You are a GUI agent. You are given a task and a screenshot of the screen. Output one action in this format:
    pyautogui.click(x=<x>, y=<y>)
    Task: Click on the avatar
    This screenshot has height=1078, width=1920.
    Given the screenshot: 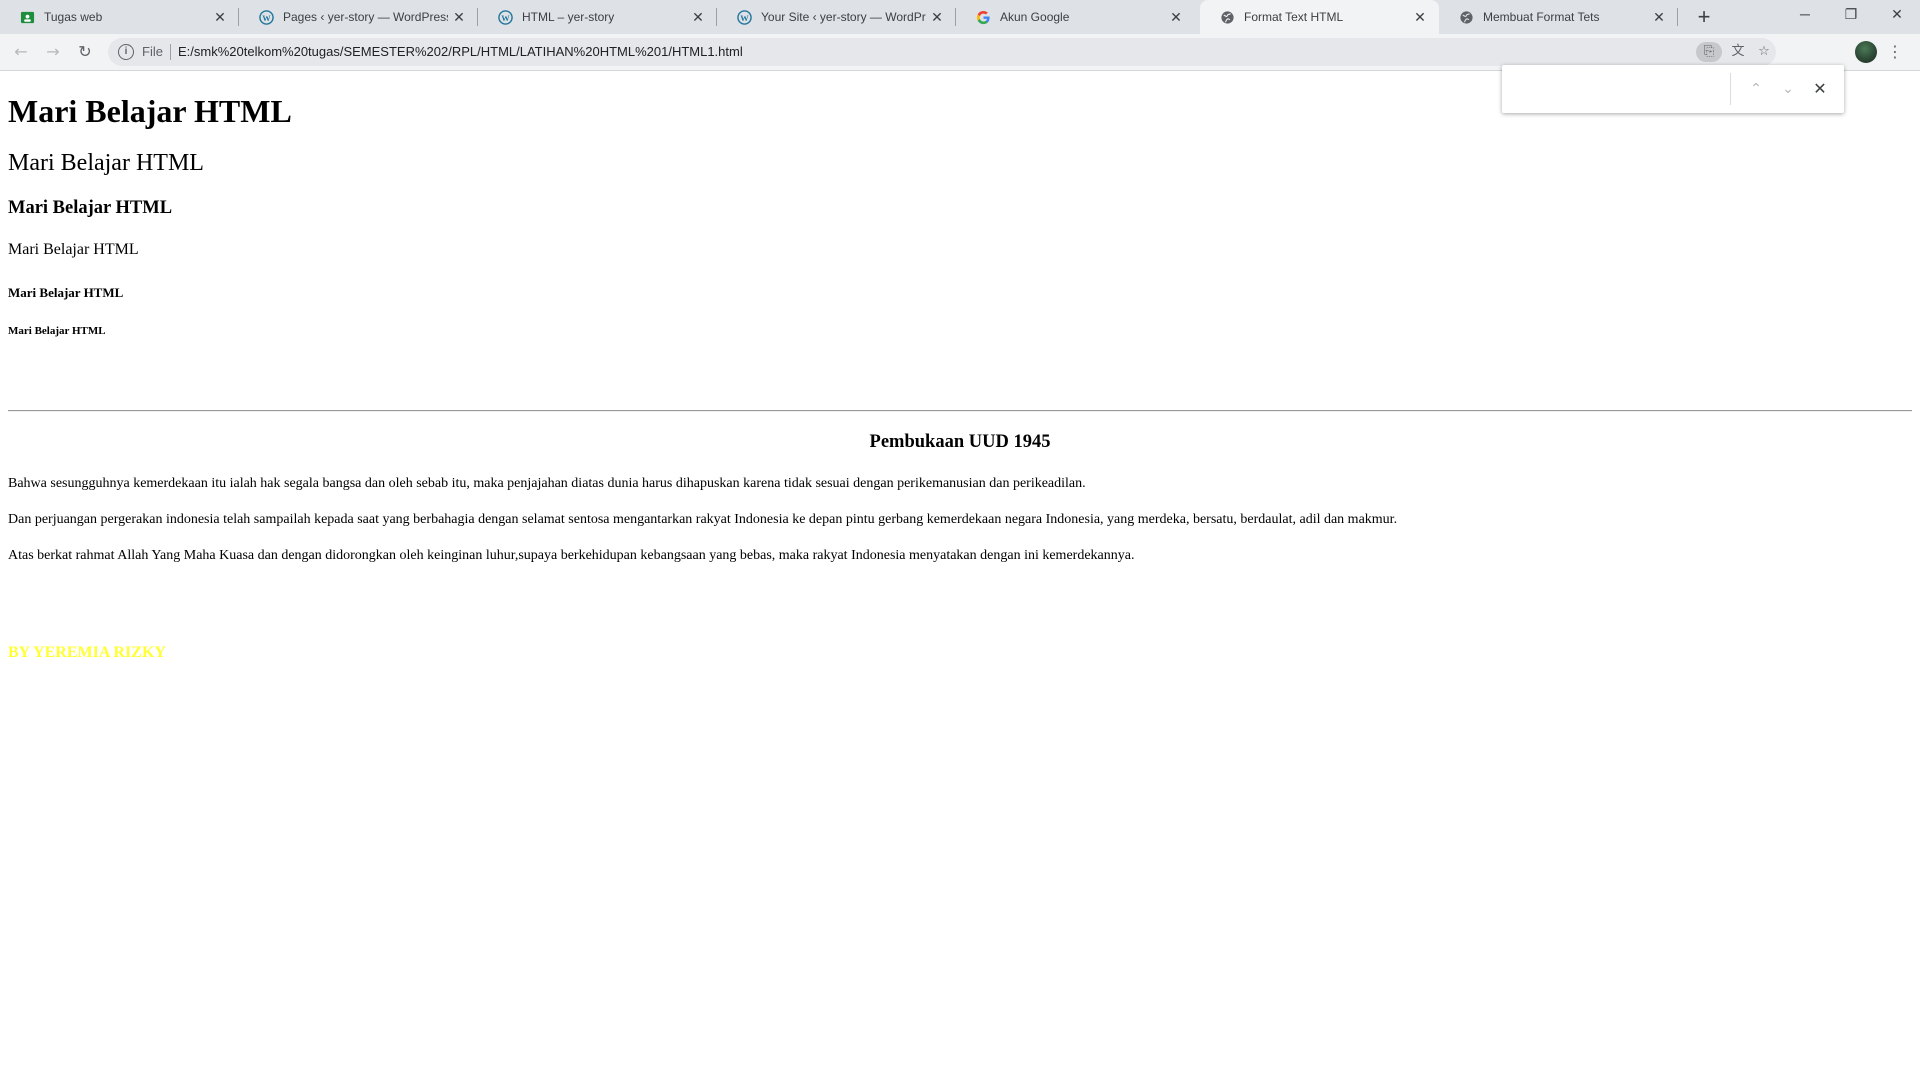 What is the action you would take?
    pyautogui.click(x=1866, y=52)
    